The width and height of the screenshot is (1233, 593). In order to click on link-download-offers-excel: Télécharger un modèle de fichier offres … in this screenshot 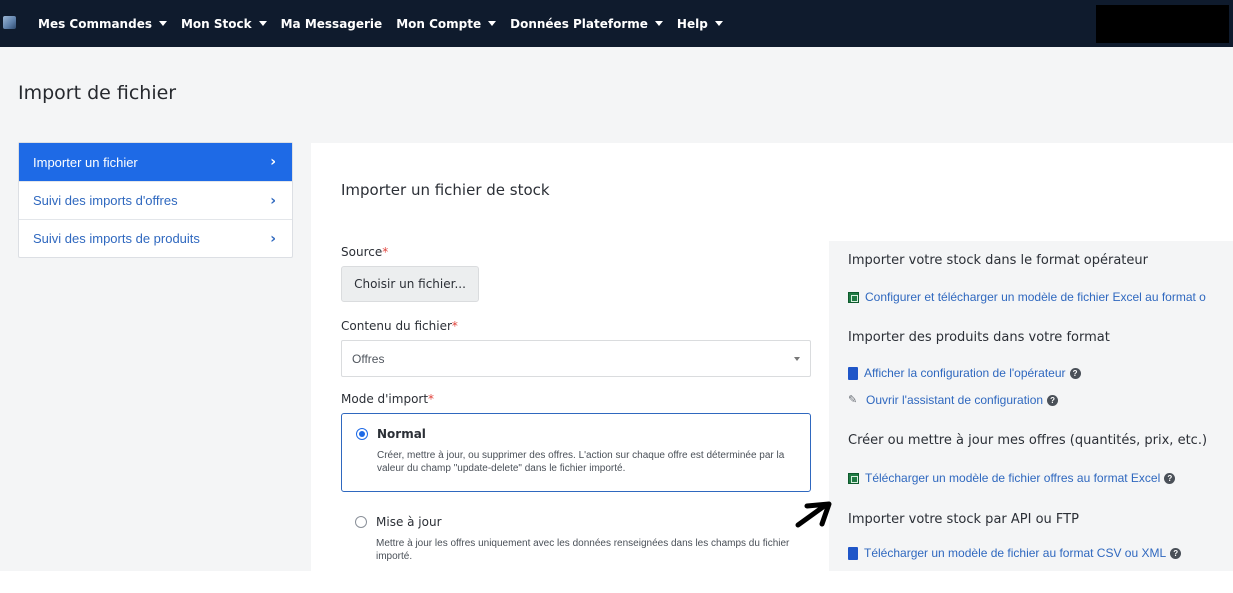, I will do `click(1012, 478)`.